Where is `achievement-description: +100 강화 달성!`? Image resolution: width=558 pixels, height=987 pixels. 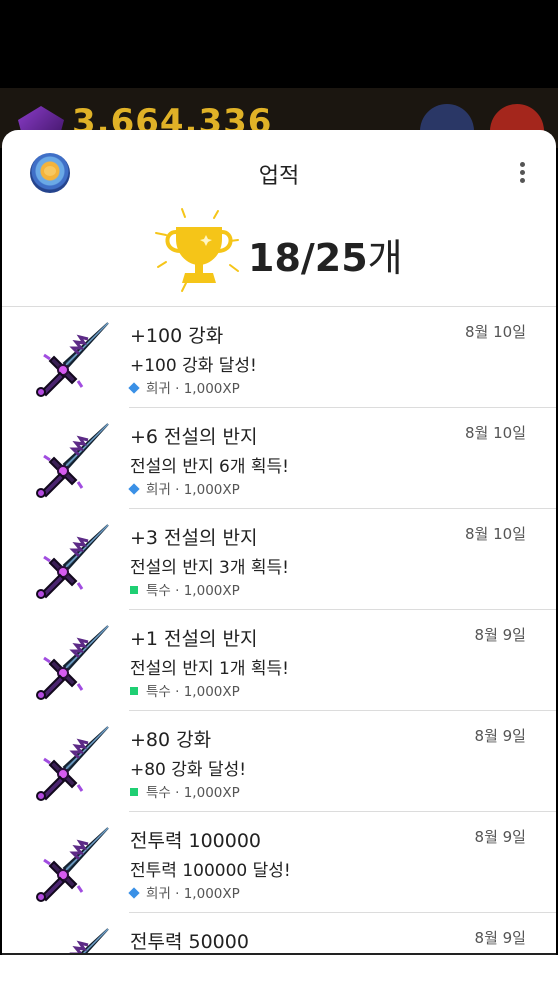
achievement-description: +100 강화 달성! is located at coordinates (193, 366).